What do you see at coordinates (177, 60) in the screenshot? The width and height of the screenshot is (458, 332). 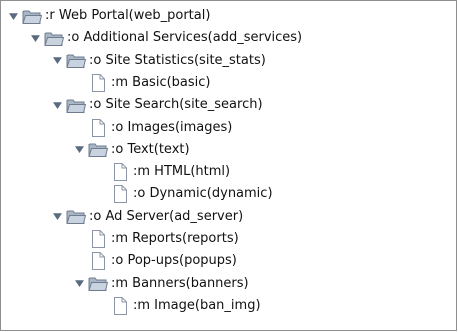 I see `tree-node-label: :o Site Statistics(site_stats)` at bounding box center [177, 60].